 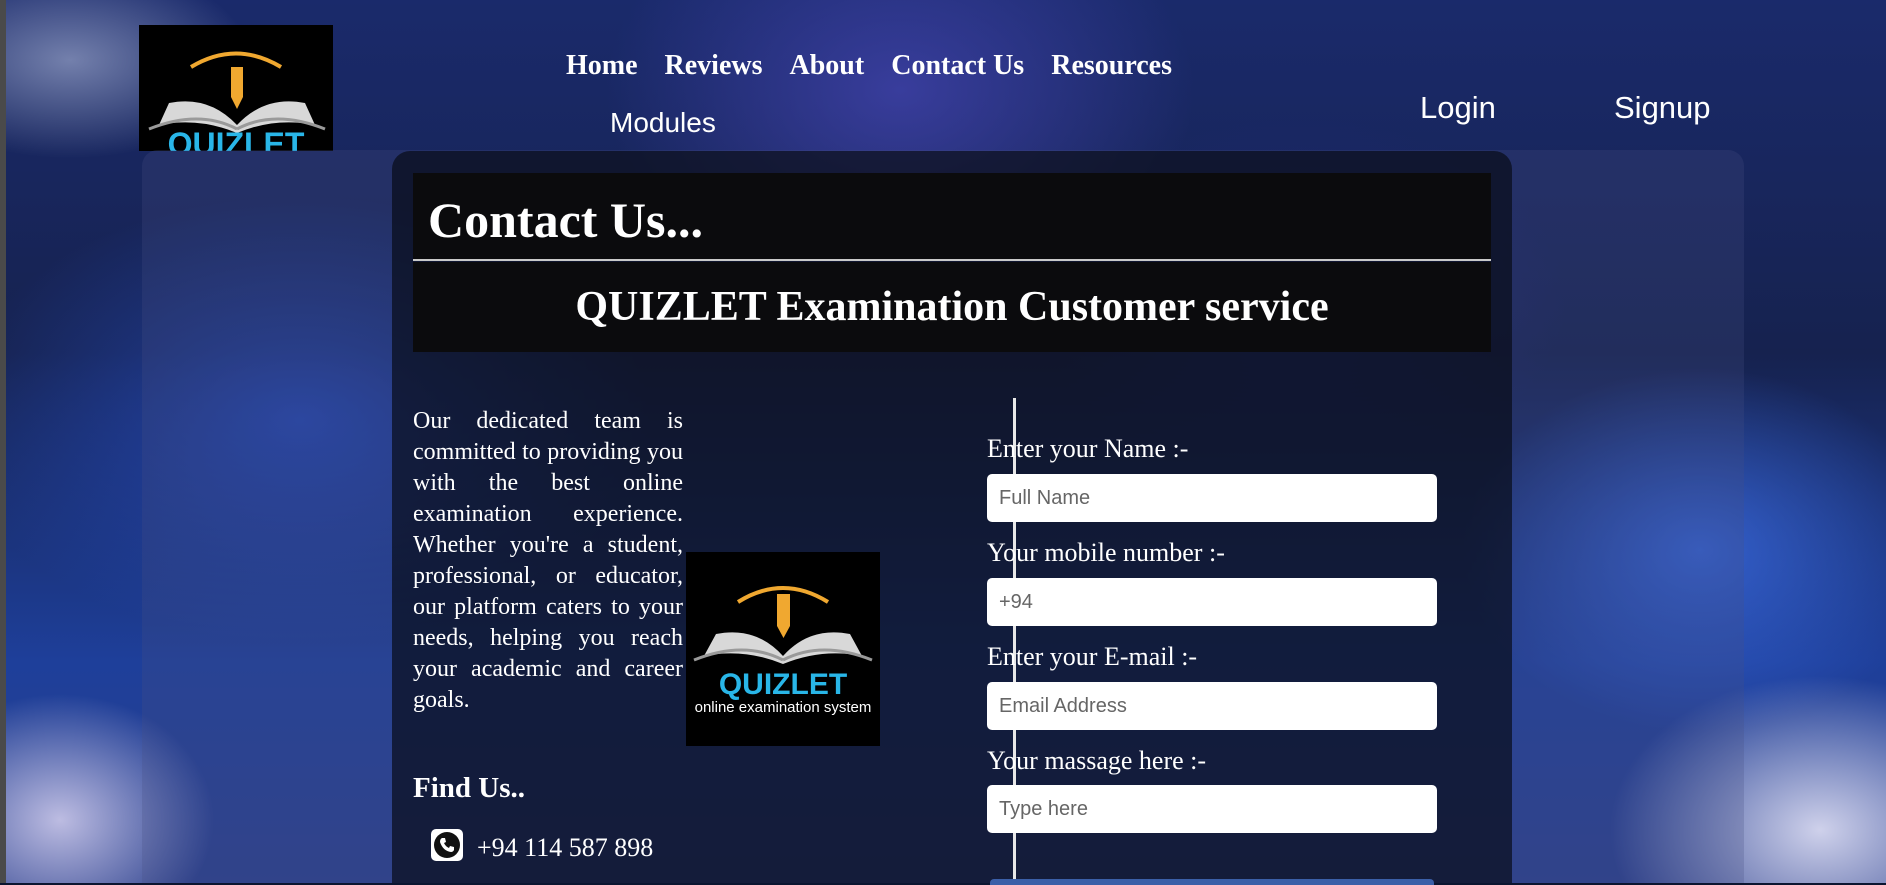 What do you see at coordinates (1097, 760) in the screenshot?
I see `message-label: Your massage here :-` at bounding box center [1097, 760].